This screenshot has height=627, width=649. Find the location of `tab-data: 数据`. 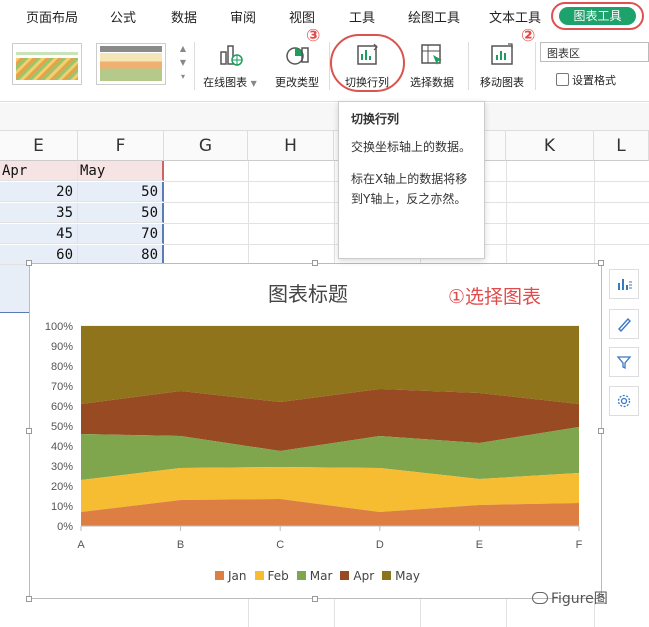

tab-data: 数据 is located at coordinates (184, 16).